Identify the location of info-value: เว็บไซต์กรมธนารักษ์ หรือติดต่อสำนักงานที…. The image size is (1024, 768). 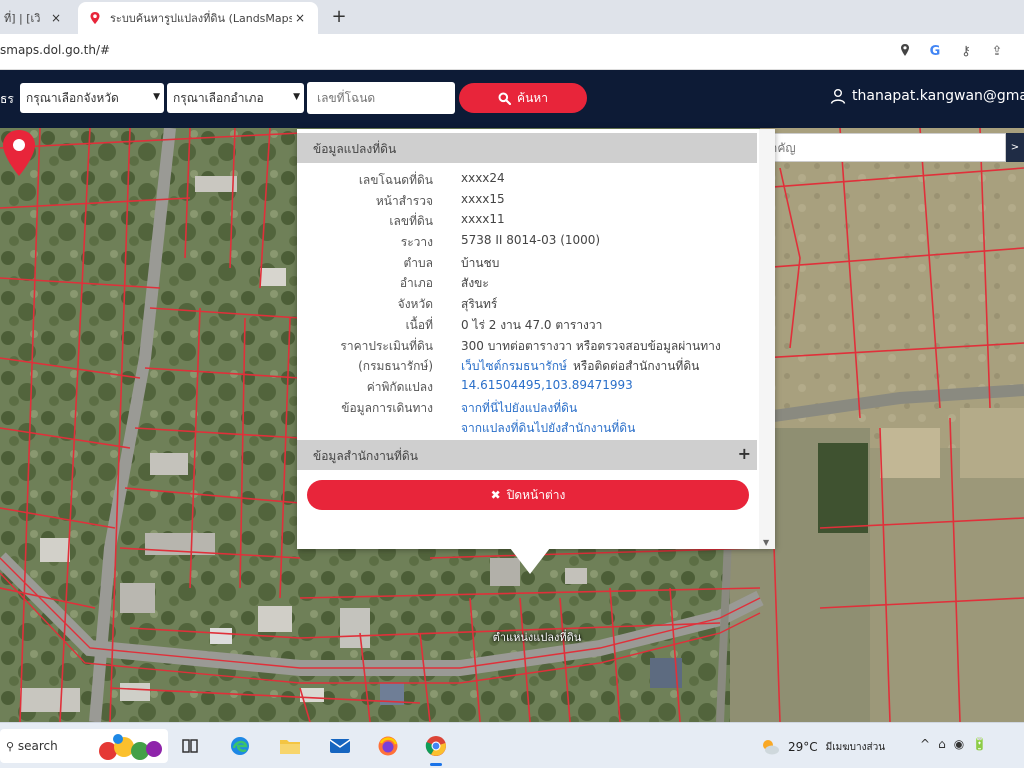
(580, 366).